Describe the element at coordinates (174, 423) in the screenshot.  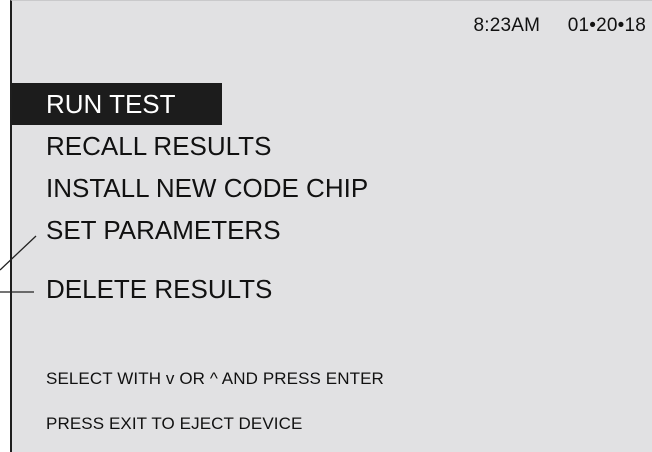
I see `exit-instruction: PRESS EXIT TO EJECT DEVICE` at that location.